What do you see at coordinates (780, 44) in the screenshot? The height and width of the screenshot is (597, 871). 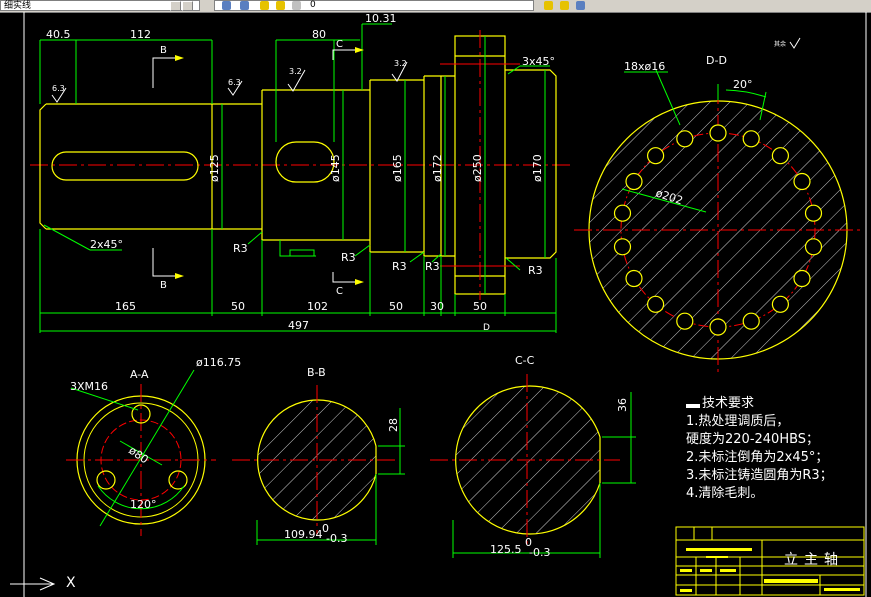 I see `roughness-other: 其余` at bounding box center [780, 44].